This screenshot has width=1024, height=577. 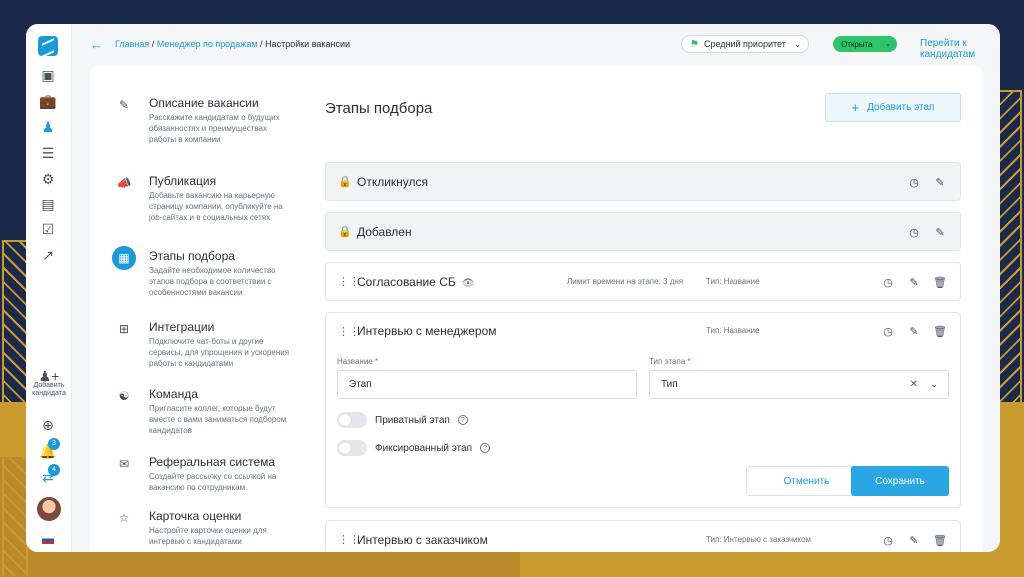 What do you see at coordinates (183, 181) in the screenshot?
I see `nav-title: Публикация` at bounding box center [183, 181].